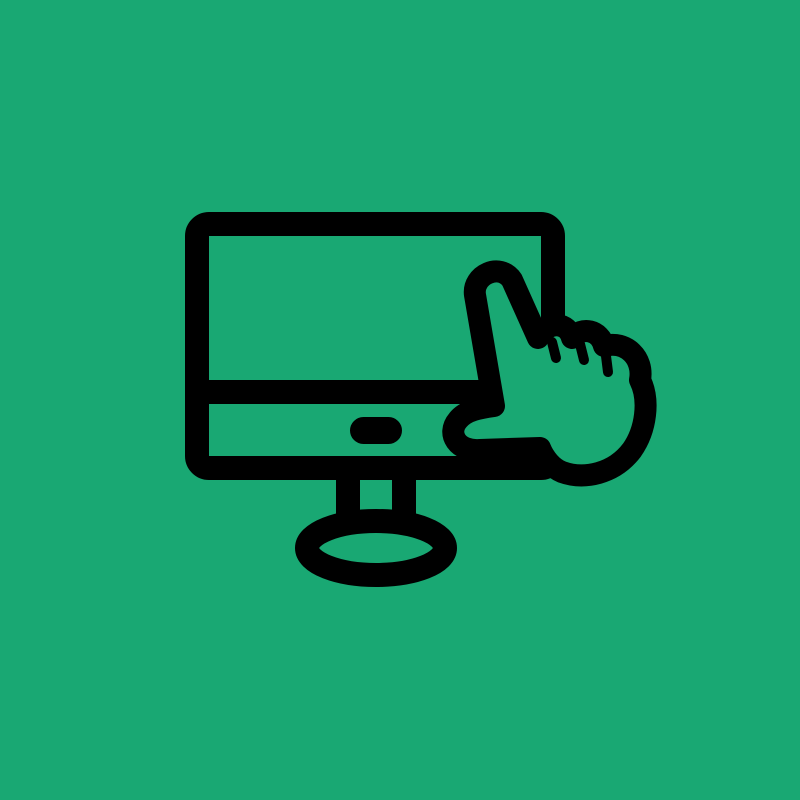 Image resolution: width=800 pixels, height=800 pixels. What do you see at coordinates (376, 430) in the screenshot?
I see `monitor-power-button` at bounding box center [376, 430].